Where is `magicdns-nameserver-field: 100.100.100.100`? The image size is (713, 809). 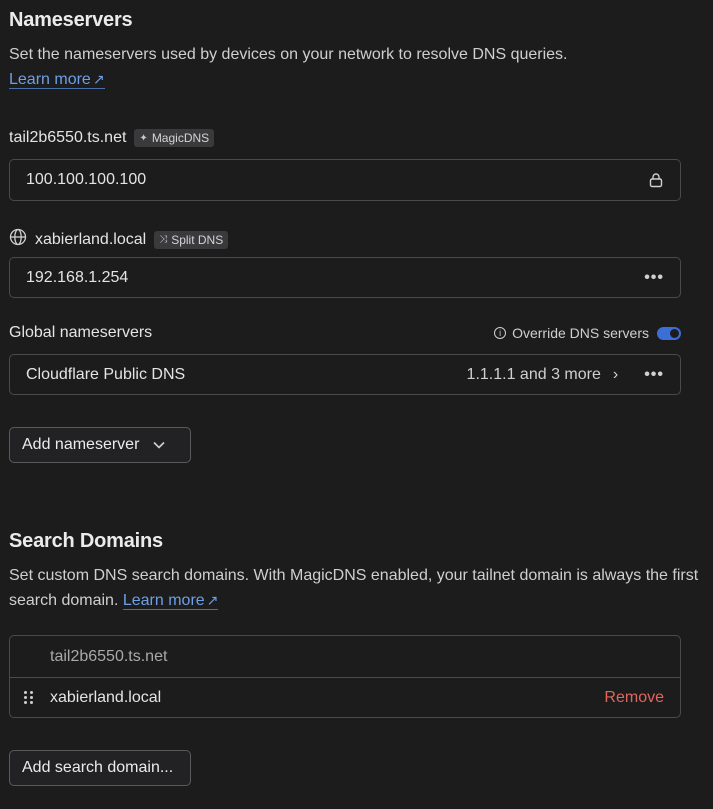 magicdns-nameserver-field: 100.100.100.100 is located at coordinates (345, 180).